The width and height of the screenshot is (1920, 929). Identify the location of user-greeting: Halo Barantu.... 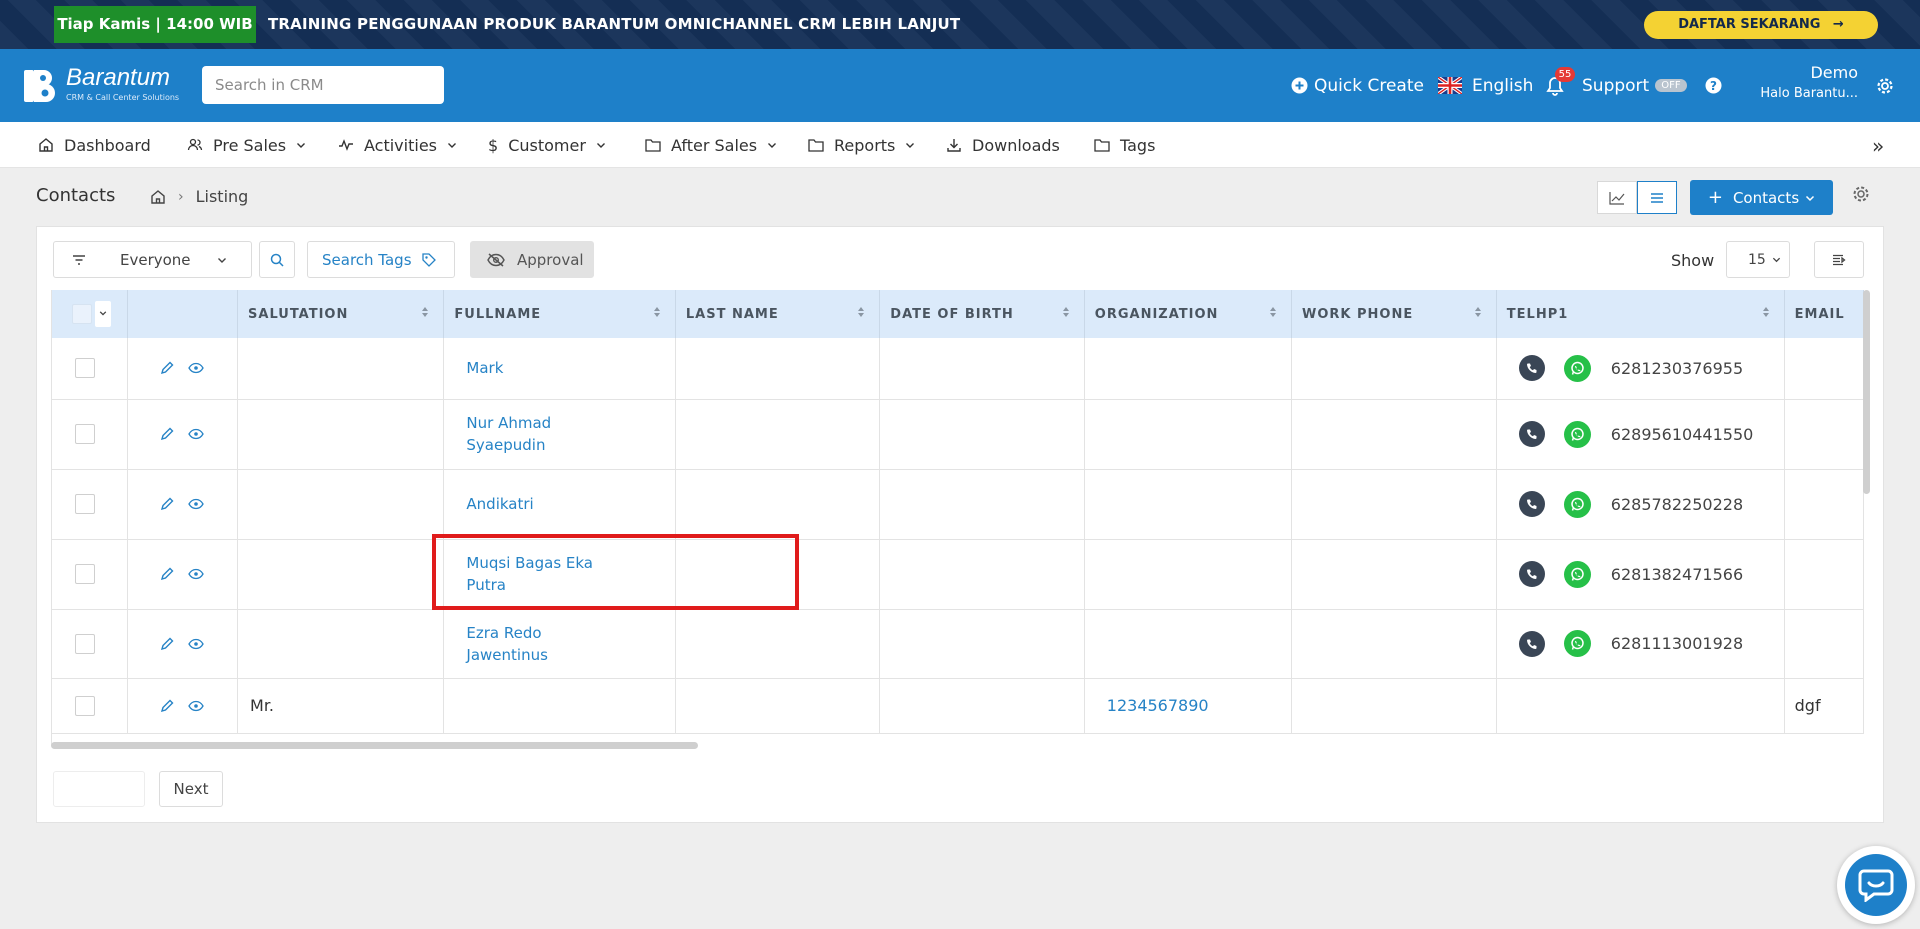
(1799, 93).